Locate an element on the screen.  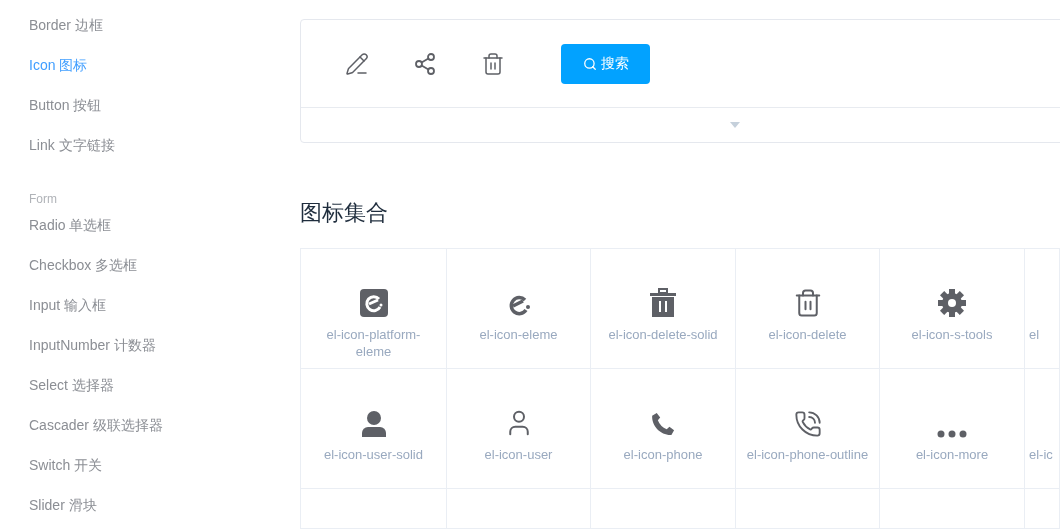
icon-name: el-icon-platform-eleme is located at coordinates (373, 343).